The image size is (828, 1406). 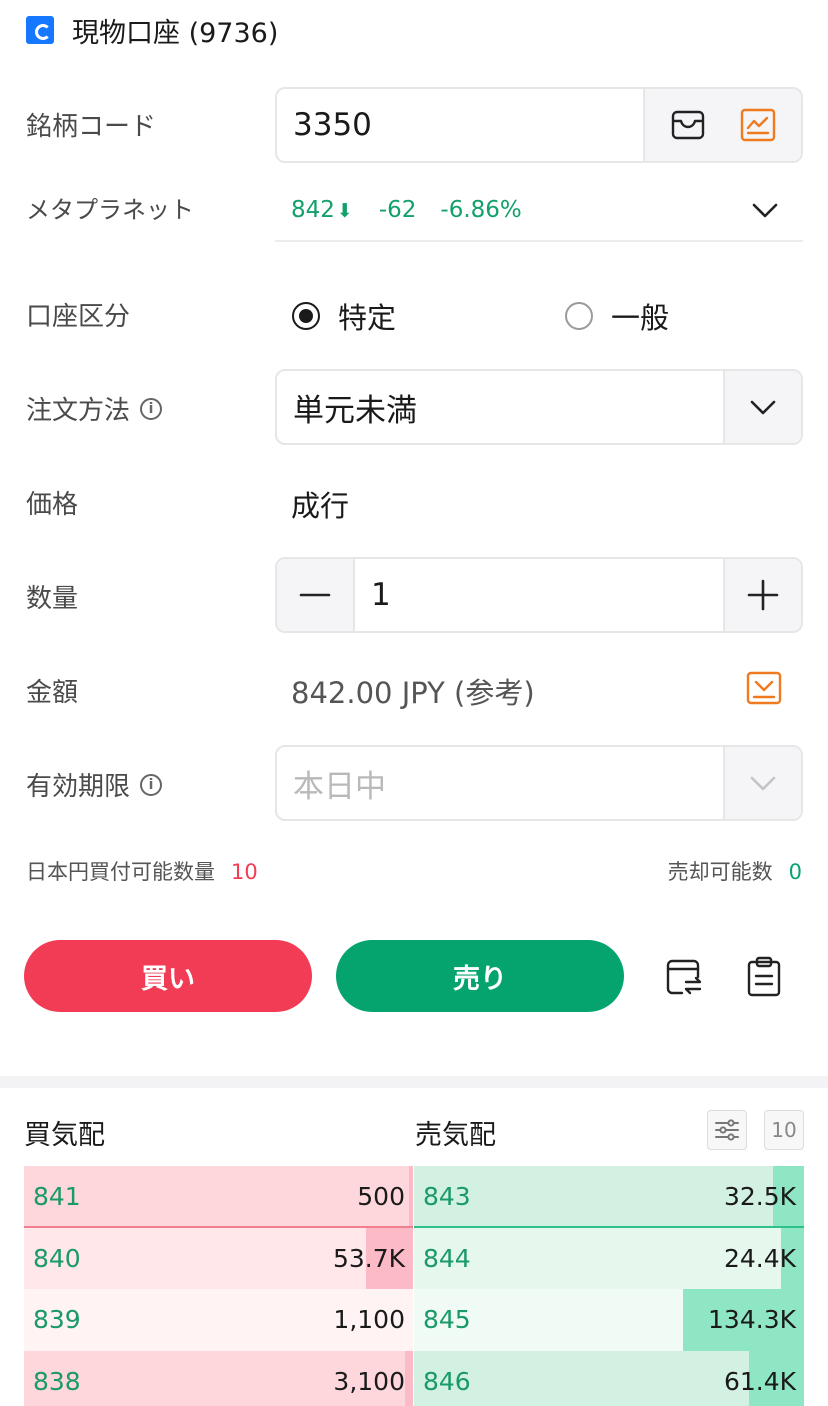 I want to click on order-book-row: 840 53.7K 844 24.4K, so click(x=414, y=1258).